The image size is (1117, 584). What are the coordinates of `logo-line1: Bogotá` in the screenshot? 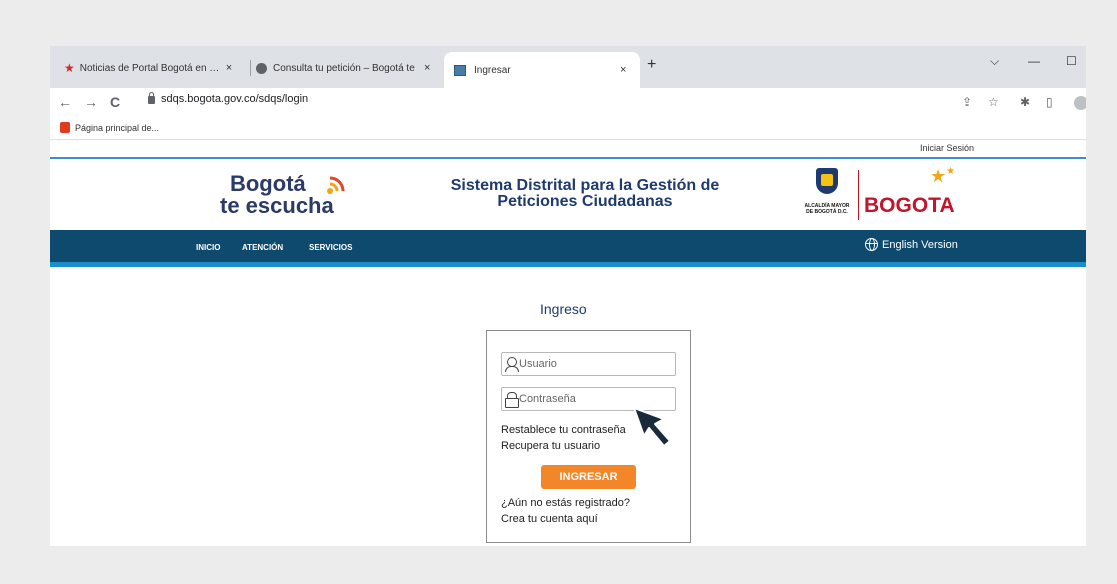 It's located at (267, 183).